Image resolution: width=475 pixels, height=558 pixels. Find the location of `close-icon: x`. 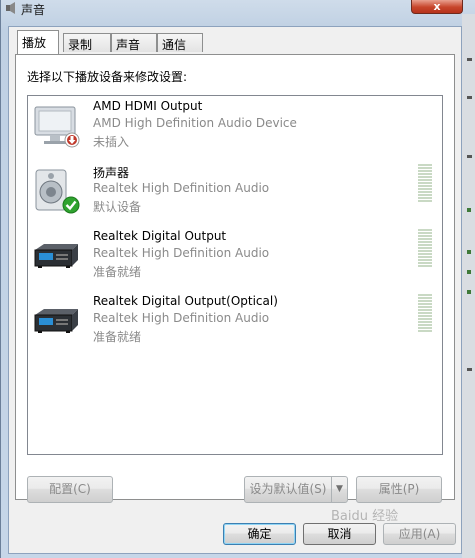

close-icon: x is located at coordinates (437, 6).